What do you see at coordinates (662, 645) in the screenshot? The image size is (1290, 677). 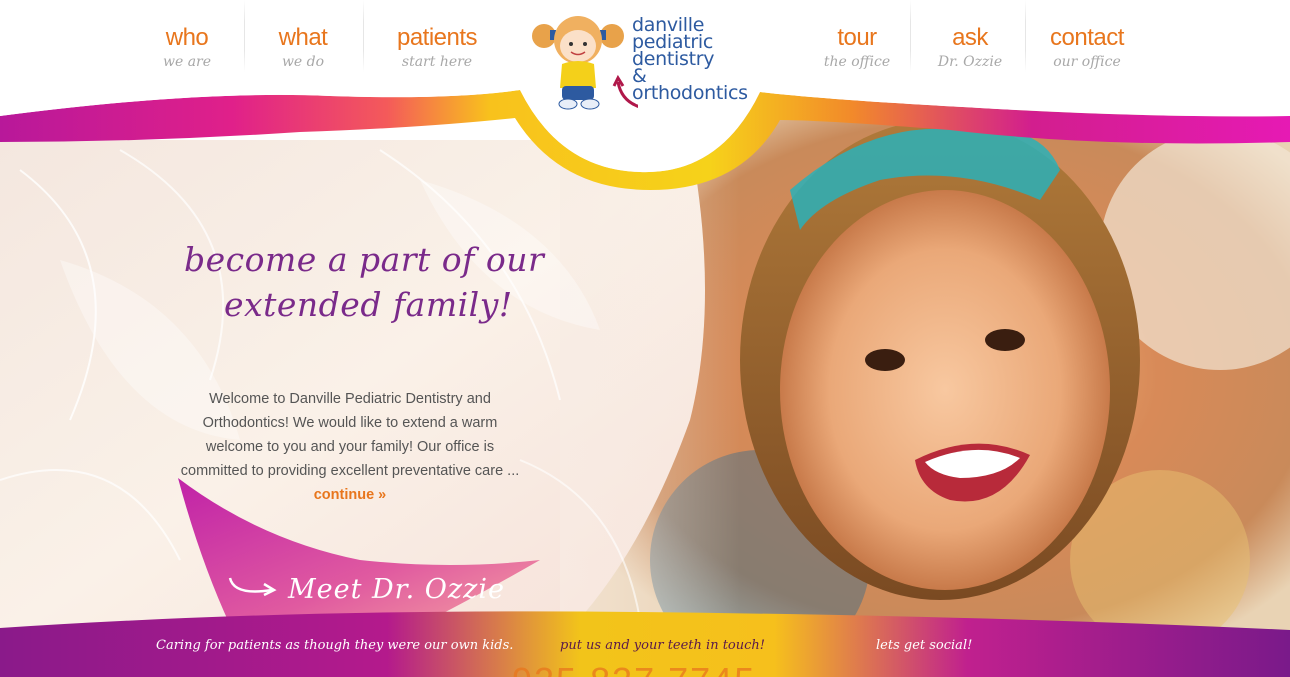 I see `footer-contact-heading: put us and your teeth in touch!` at bounding box center [662, 645].